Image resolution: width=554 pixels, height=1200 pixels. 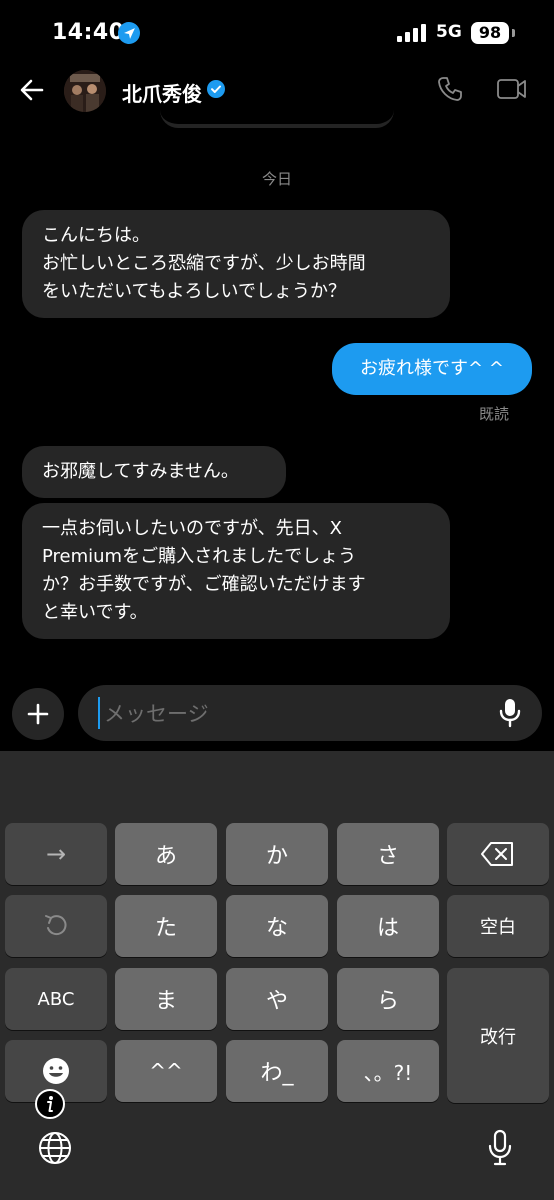 I want to click on backspace-icon, so click(x=497, y=854).